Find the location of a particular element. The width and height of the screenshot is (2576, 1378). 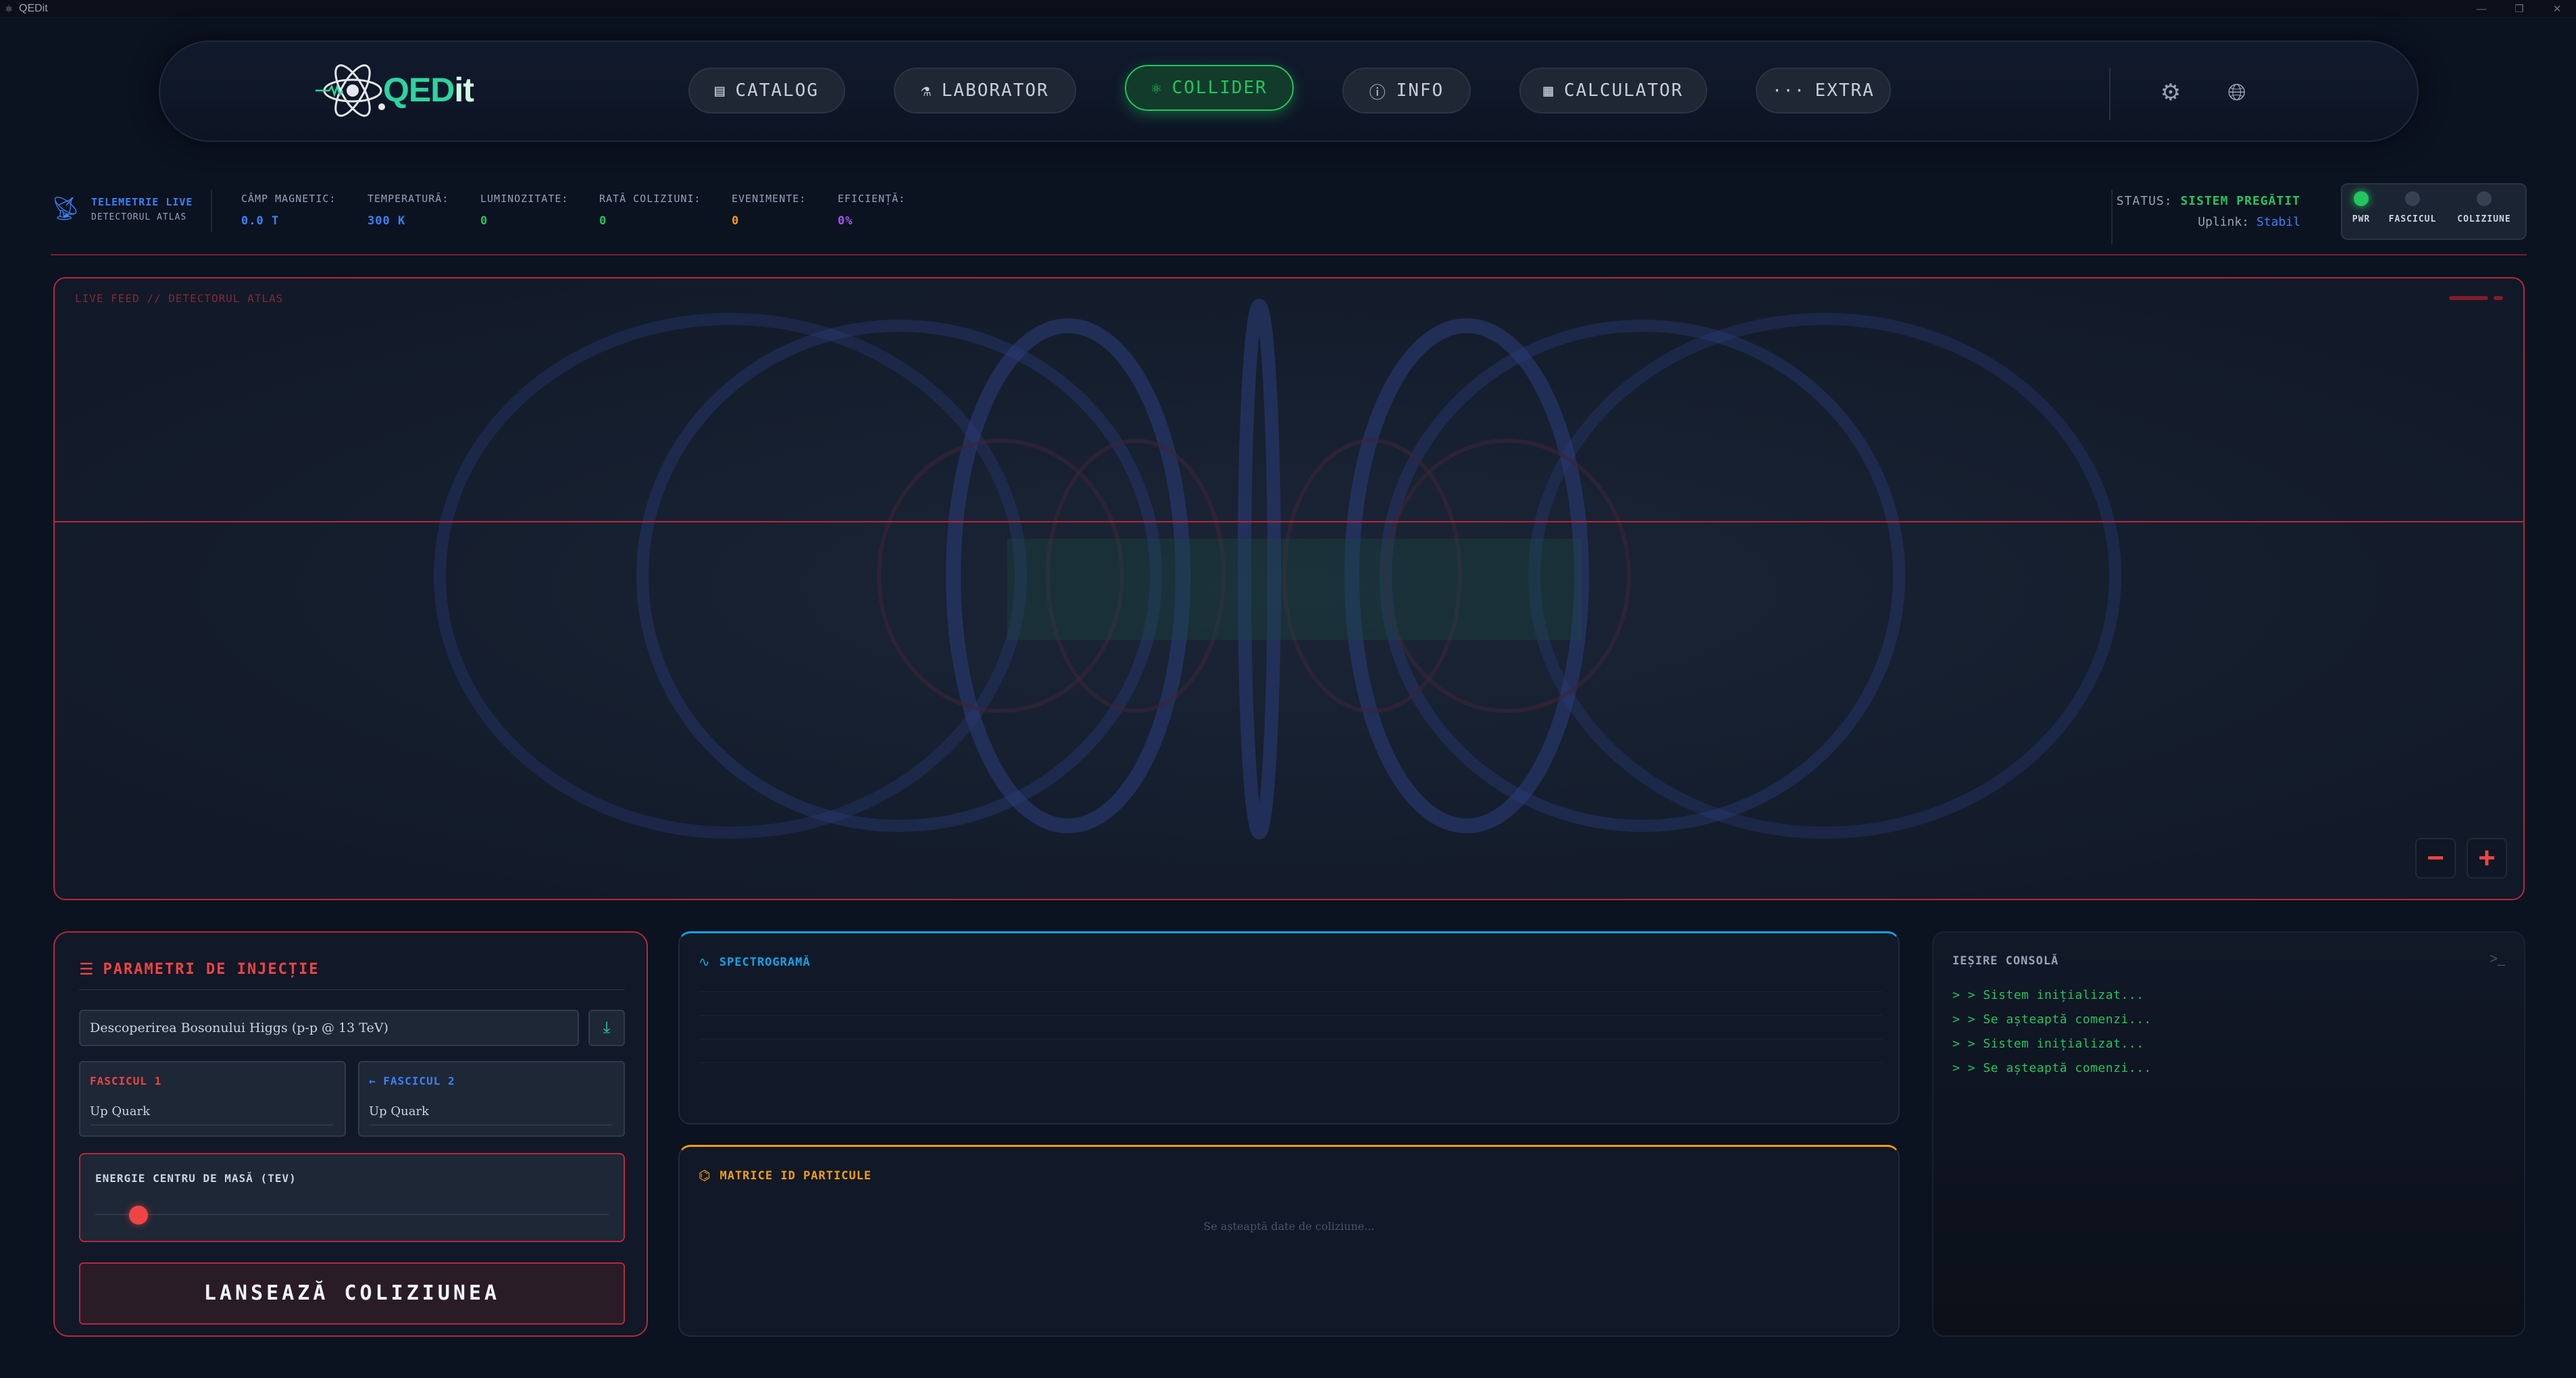

metric-luminosity: LUMINOZITATE: 0 is located at coordinates (524, 210).